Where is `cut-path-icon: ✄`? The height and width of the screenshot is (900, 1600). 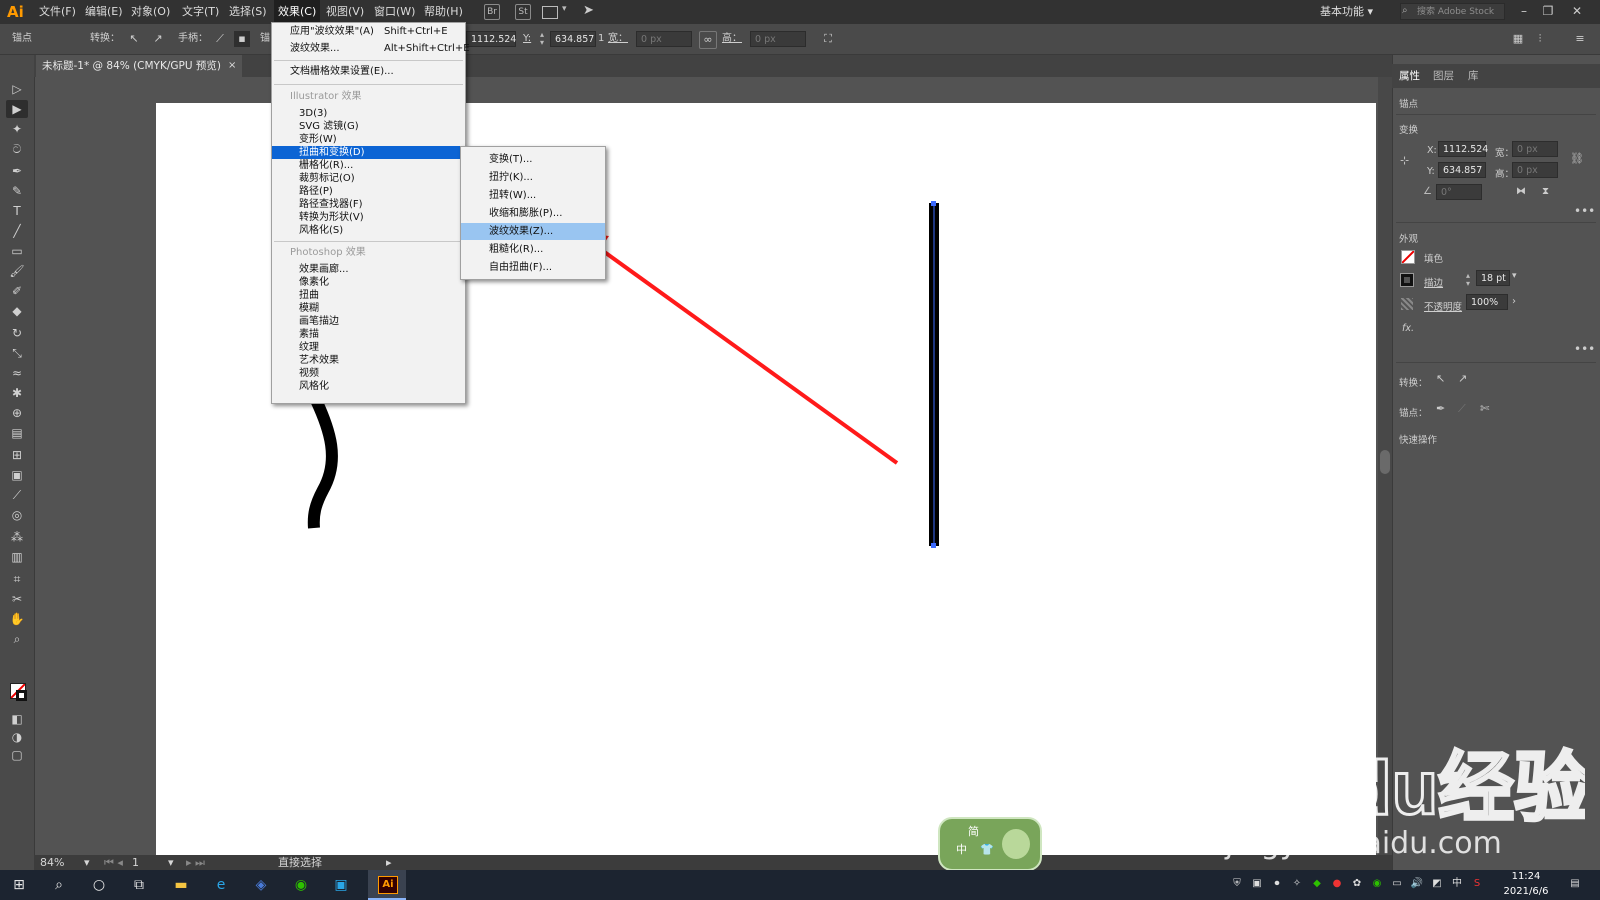
cut-path-icon: ✄ is located at coordinates (1484, 408).